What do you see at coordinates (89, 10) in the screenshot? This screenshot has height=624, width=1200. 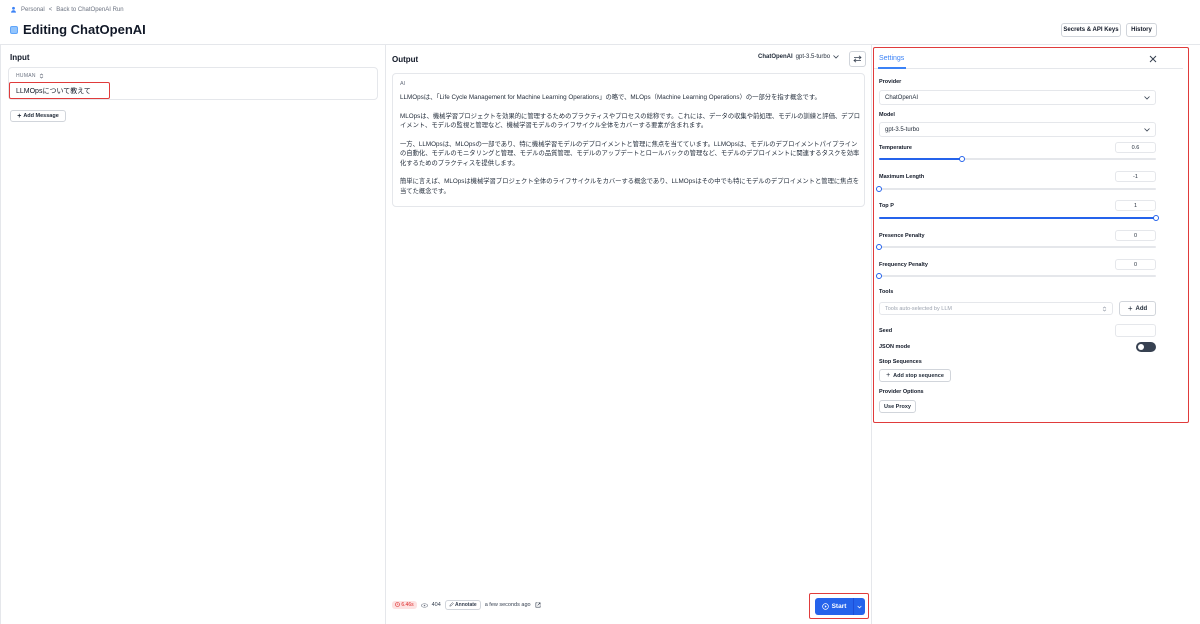 I see `back-link: Back to ChatOpenAI Run` at bounding box center [89, 10].